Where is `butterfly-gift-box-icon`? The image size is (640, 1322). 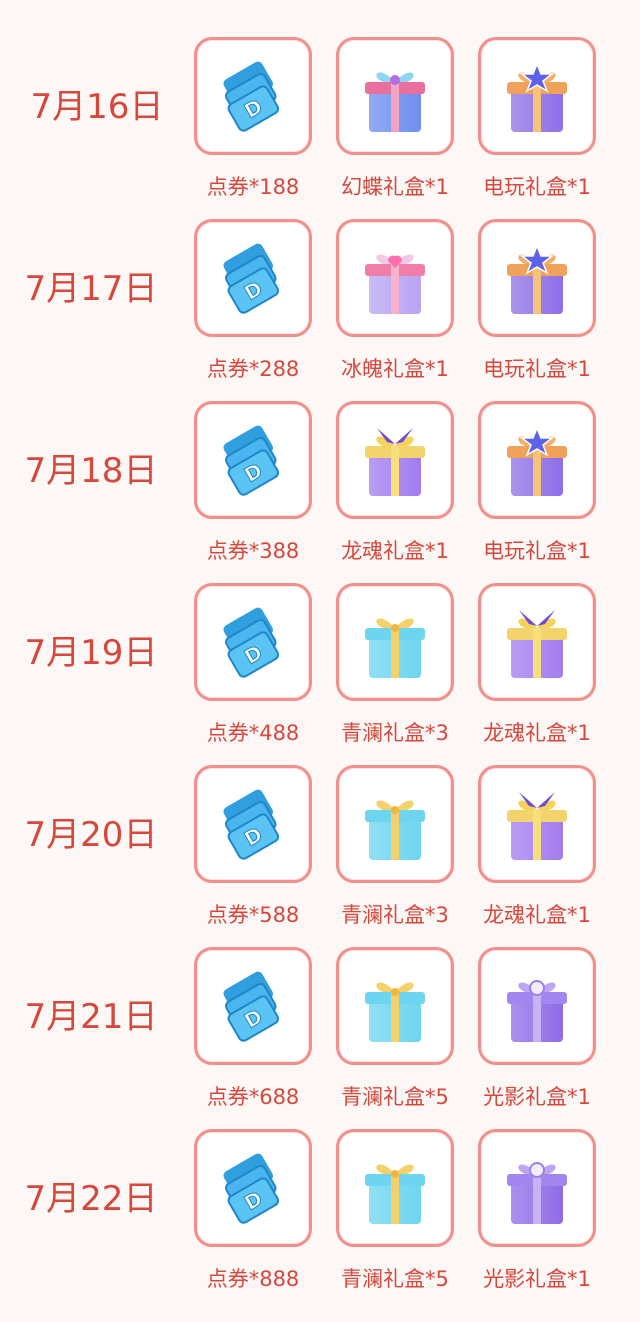 butterfly-gift-box-icon is located at coordinates (395, 96).